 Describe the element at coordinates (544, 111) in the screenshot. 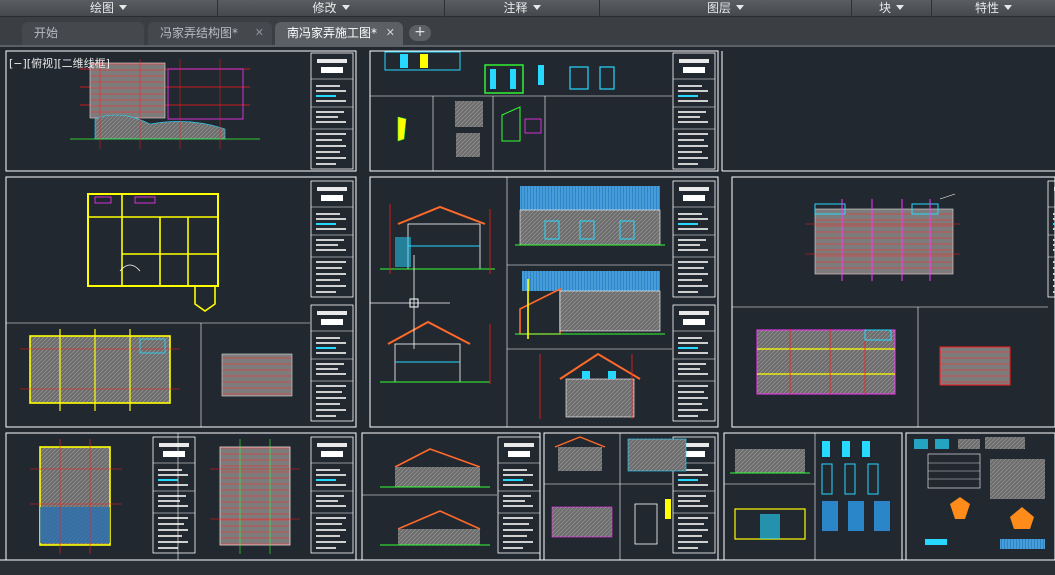

I see `sheet-details` at that location.